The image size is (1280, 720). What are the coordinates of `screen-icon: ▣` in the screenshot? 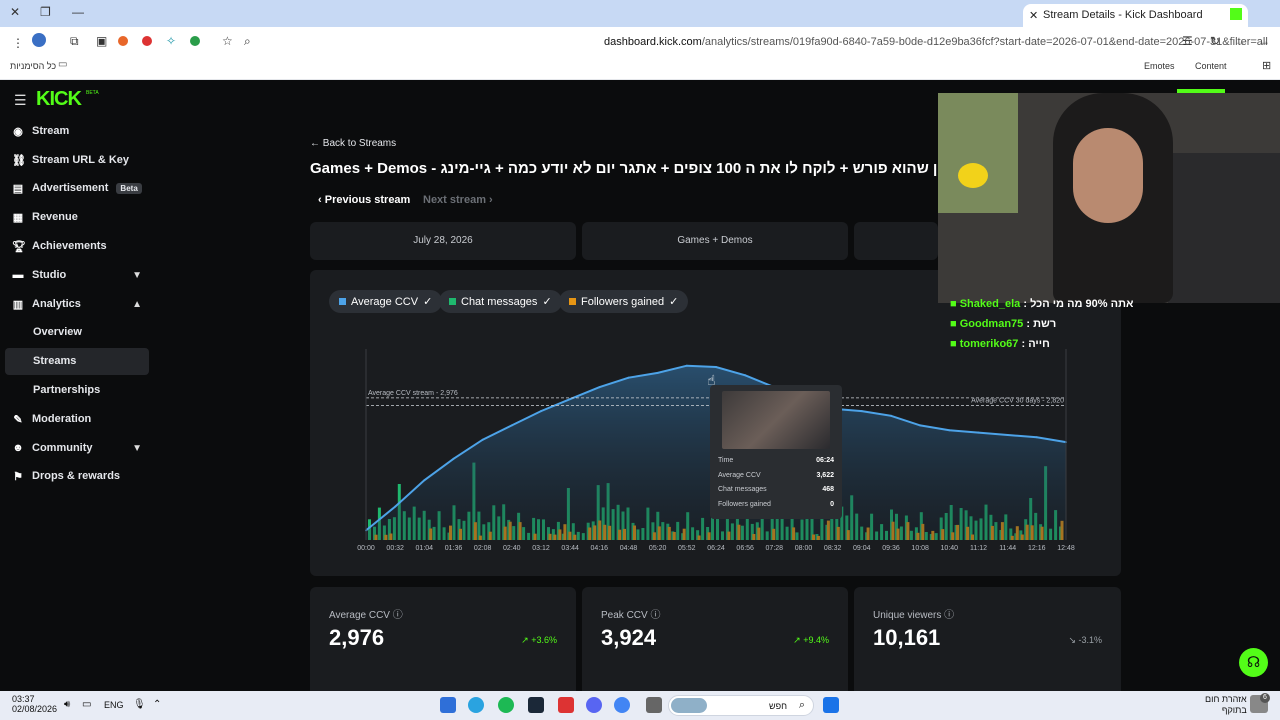 It's located at (101, 41).